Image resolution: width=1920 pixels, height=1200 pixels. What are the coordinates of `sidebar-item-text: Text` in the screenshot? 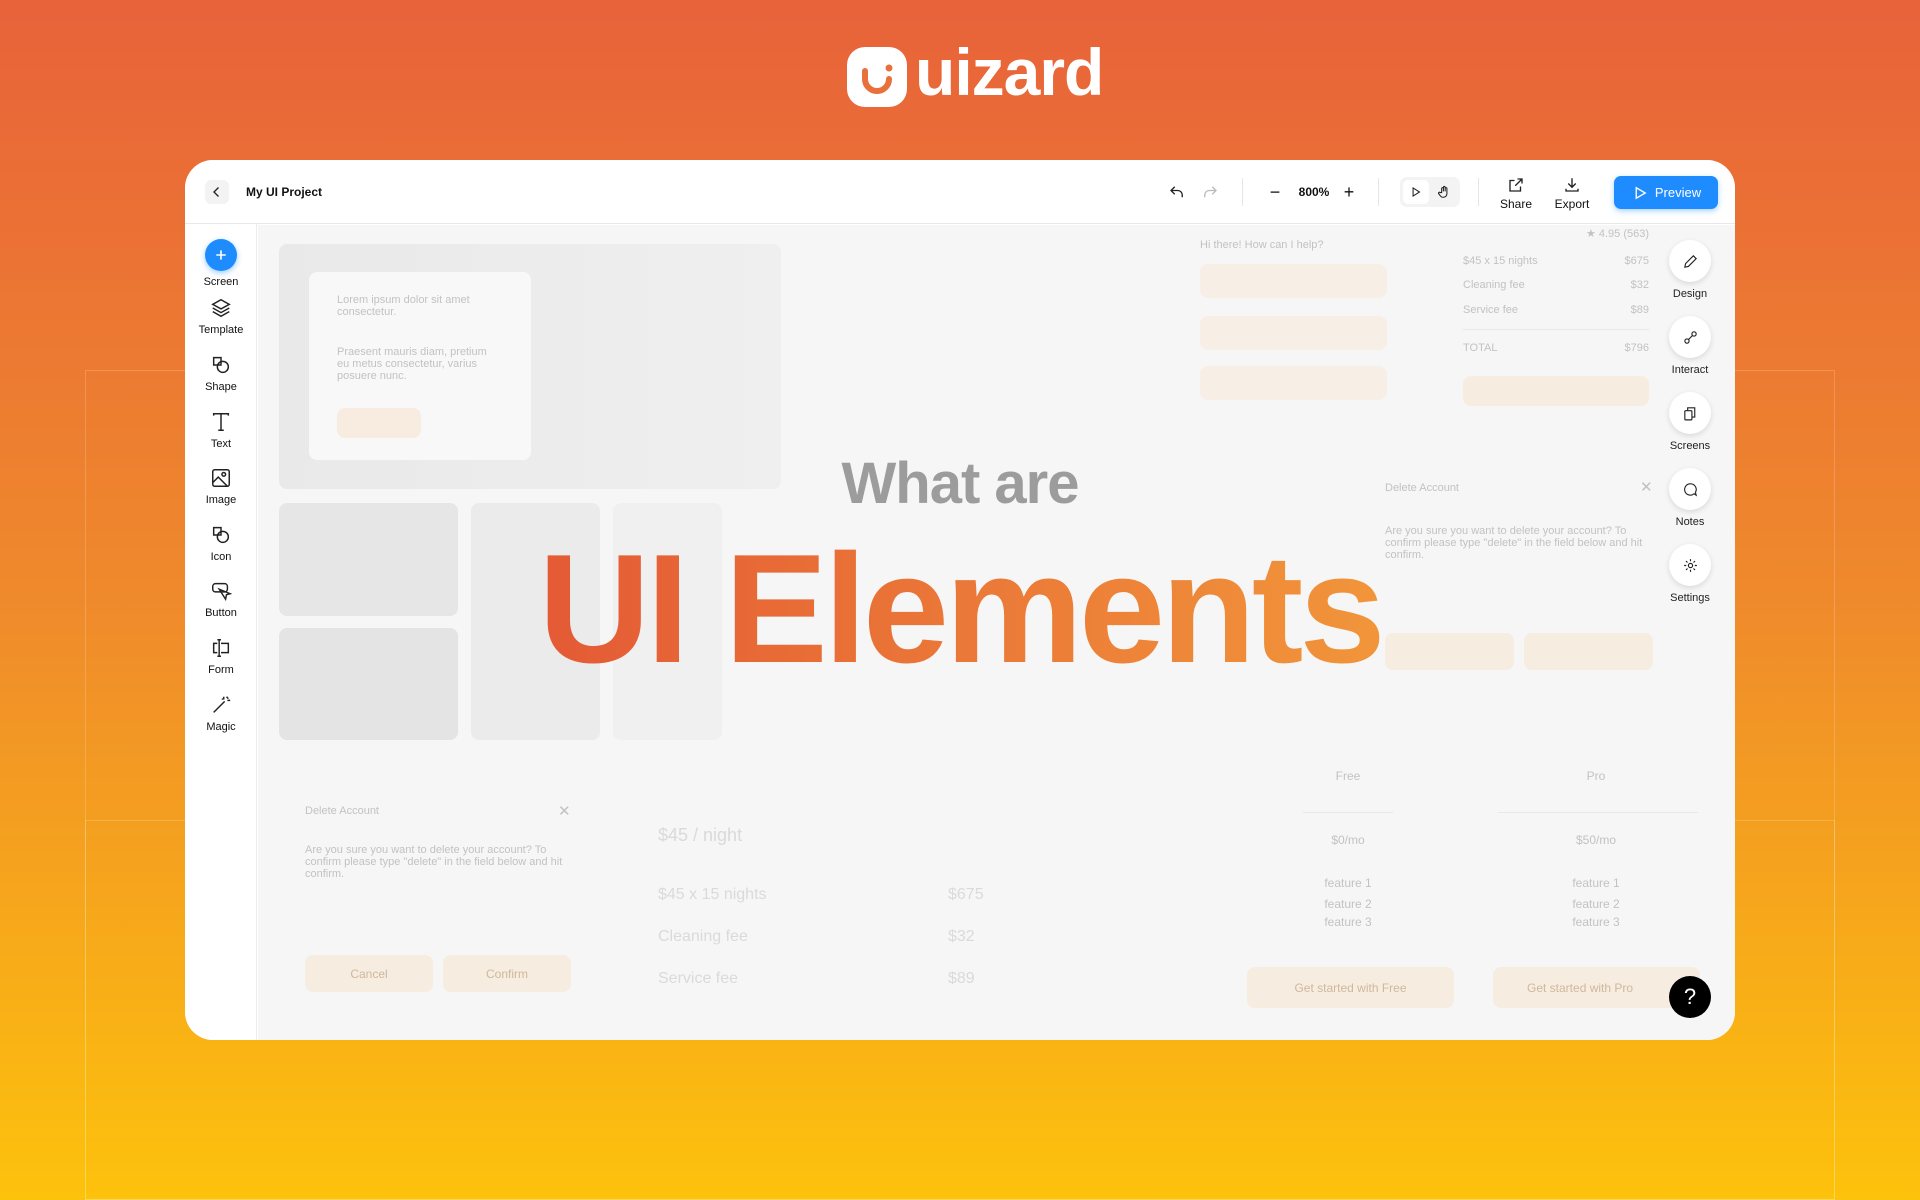 It's located at (221, 430).